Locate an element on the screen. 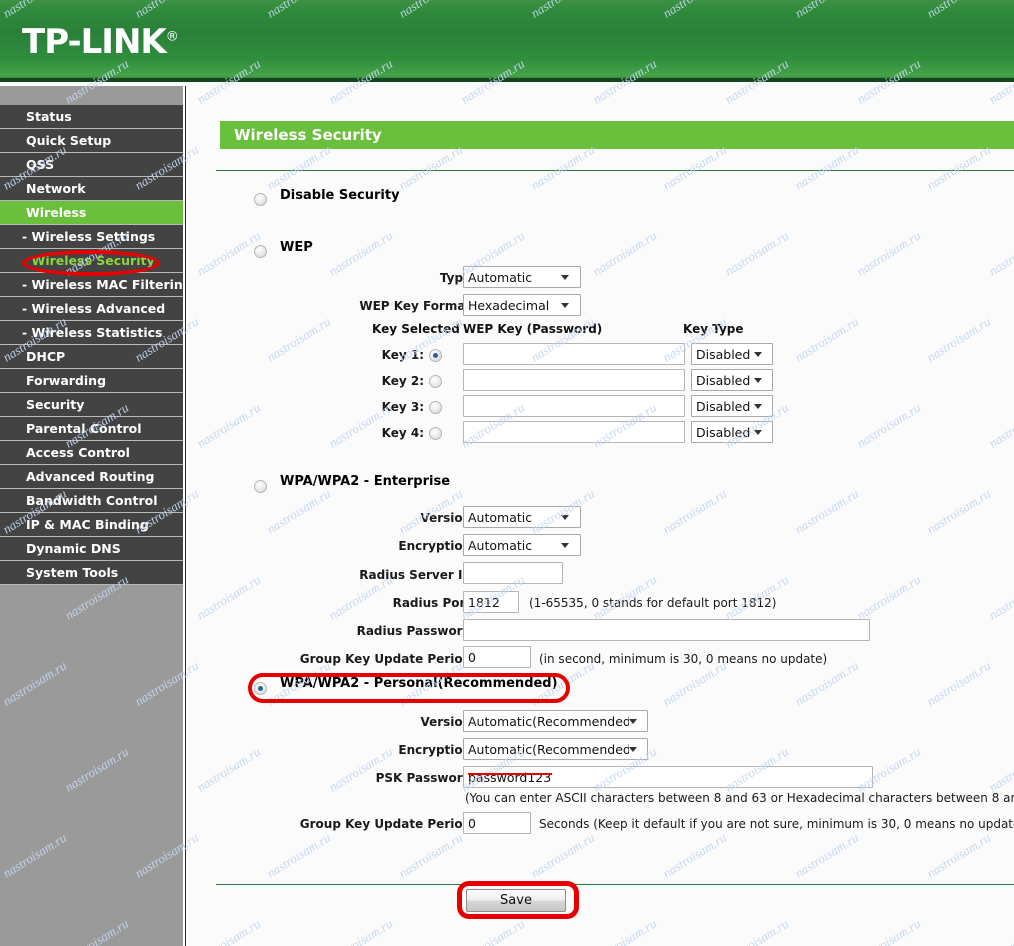  select-personal-encryption: Automatic(Recommended) is located at coordinates (555, 749).